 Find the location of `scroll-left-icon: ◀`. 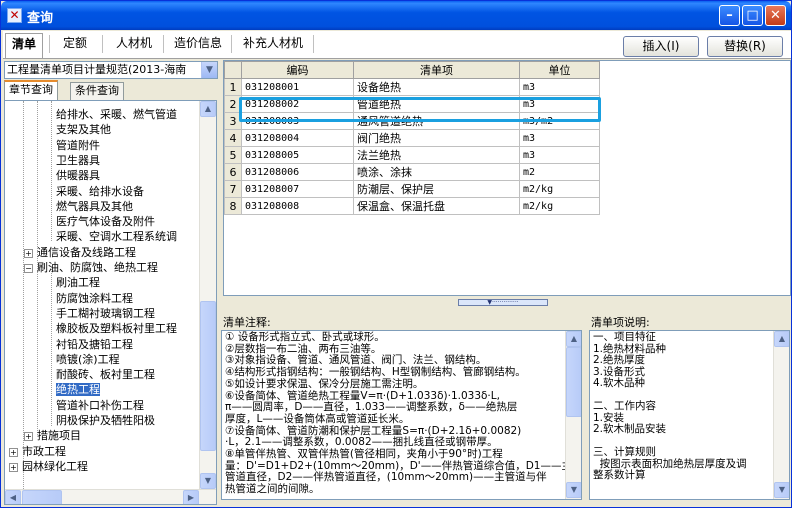

scroll-left-icon: ◀ is located at coordinates (13, 497).